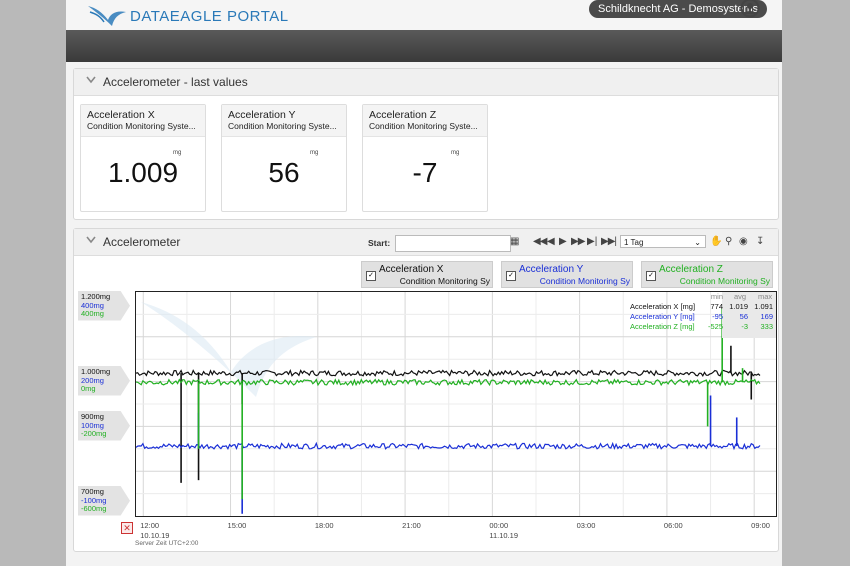 The image size is (850, 566). I want to click on x-tick-label: 15:00, so click(237, 525).